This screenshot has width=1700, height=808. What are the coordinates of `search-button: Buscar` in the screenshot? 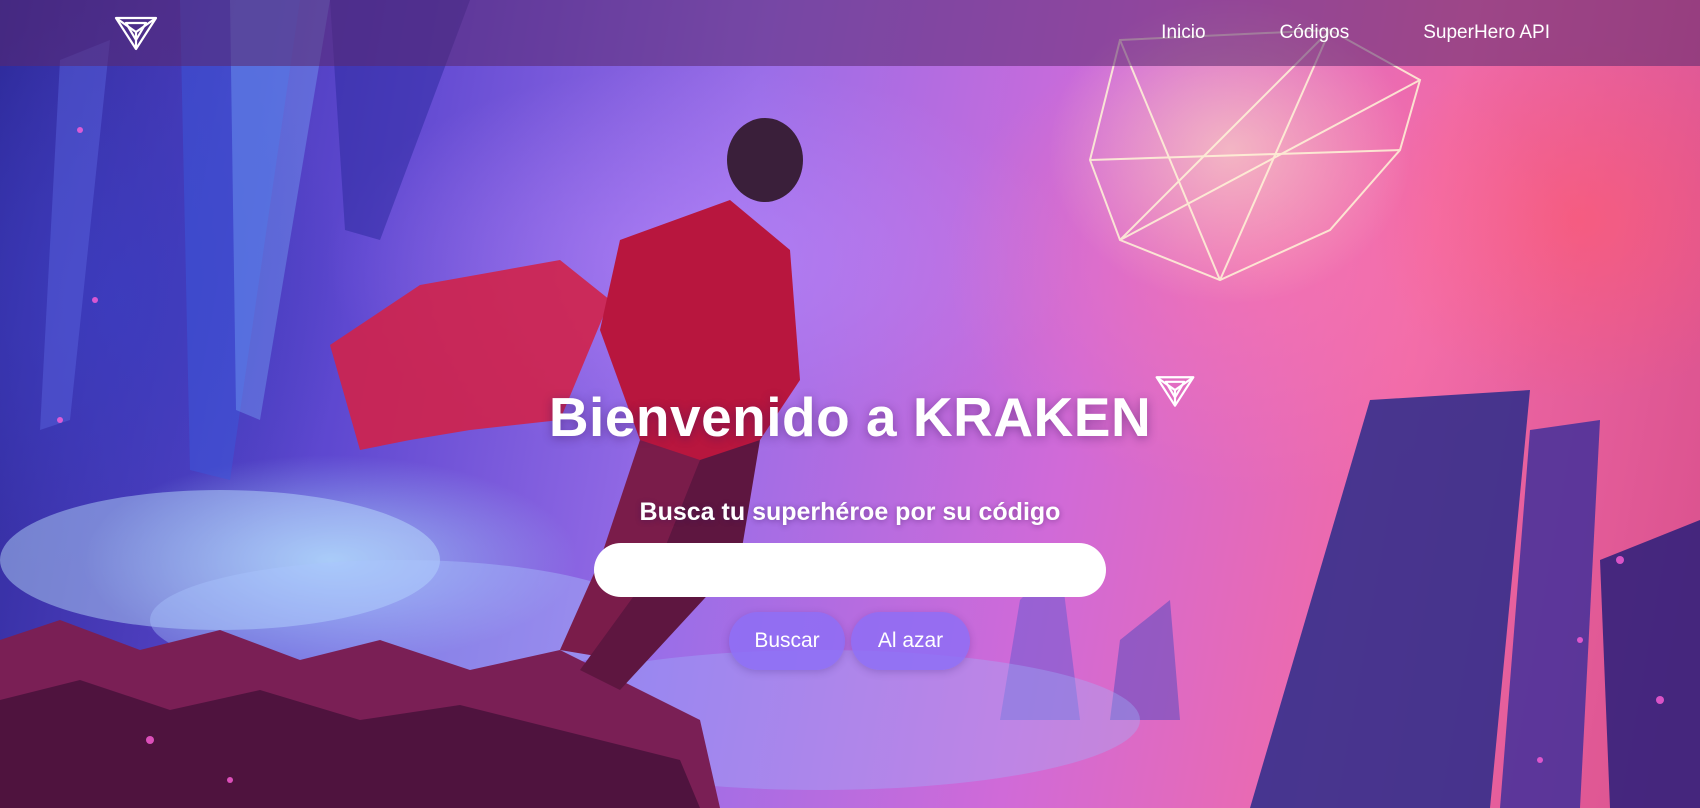 It's located at (787, 641).